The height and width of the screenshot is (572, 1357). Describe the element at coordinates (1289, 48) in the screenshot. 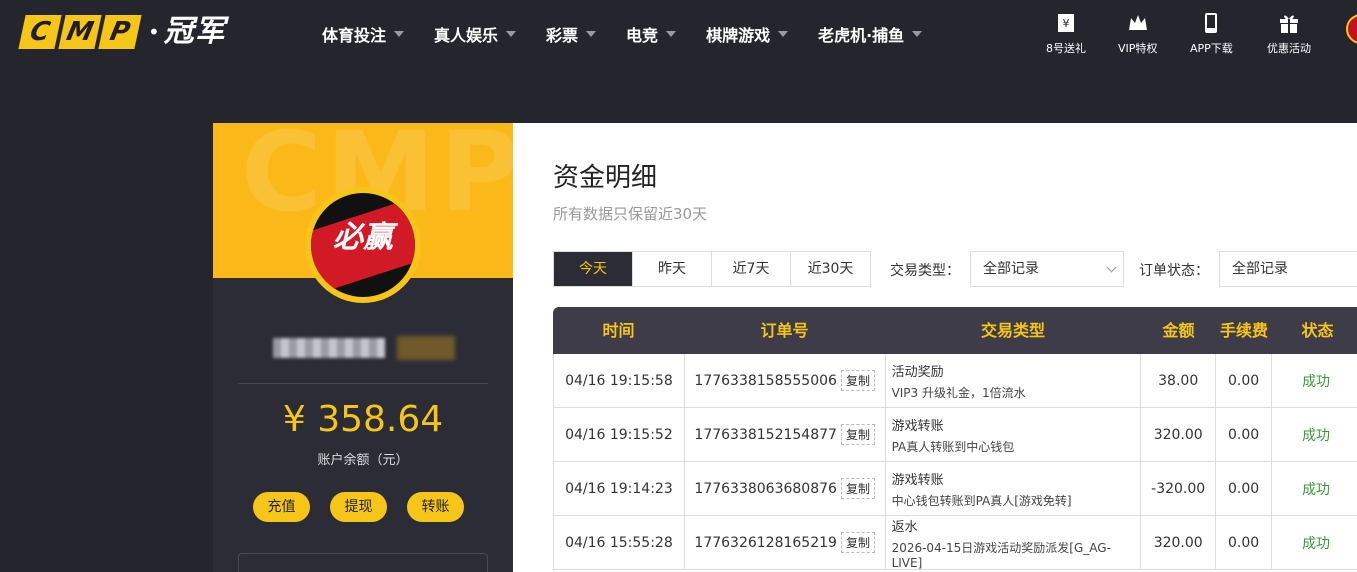

I see `quick-link-label: 优惠活动` at that location.